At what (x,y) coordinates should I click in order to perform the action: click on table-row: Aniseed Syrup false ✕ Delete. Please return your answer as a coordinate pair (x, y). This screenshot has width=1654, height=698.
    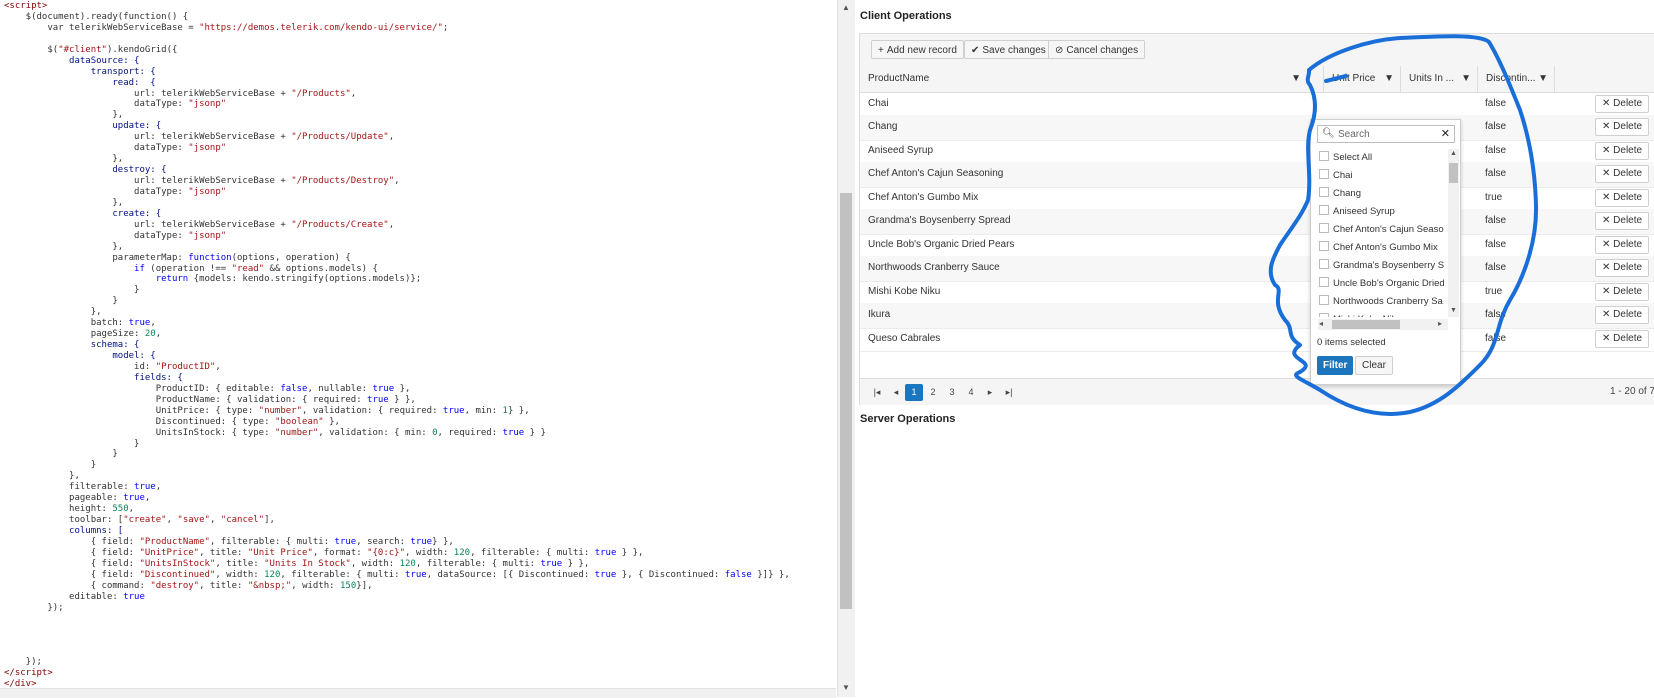
    Looking at the image, I should click on (1257, 152).